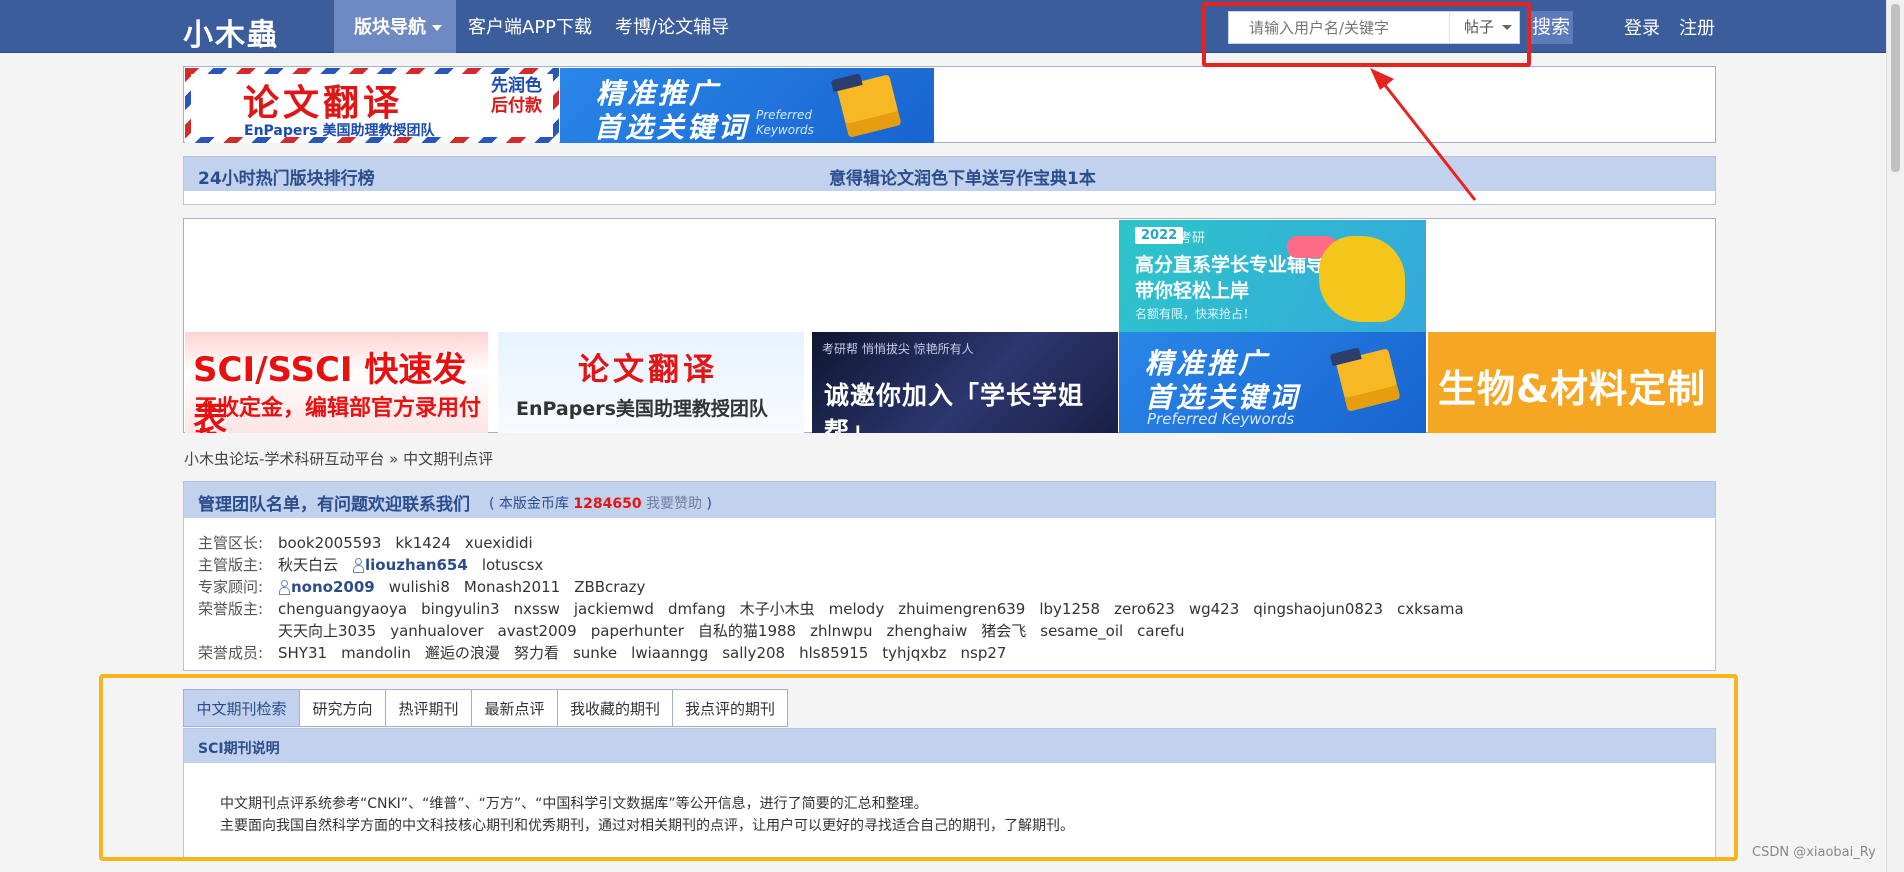 Image resolution: width=1904 pixels, height=872 pixels. Describe the element at coordinates (1895, 436) in the screenshot. I see `page-scrollbar` at that location.